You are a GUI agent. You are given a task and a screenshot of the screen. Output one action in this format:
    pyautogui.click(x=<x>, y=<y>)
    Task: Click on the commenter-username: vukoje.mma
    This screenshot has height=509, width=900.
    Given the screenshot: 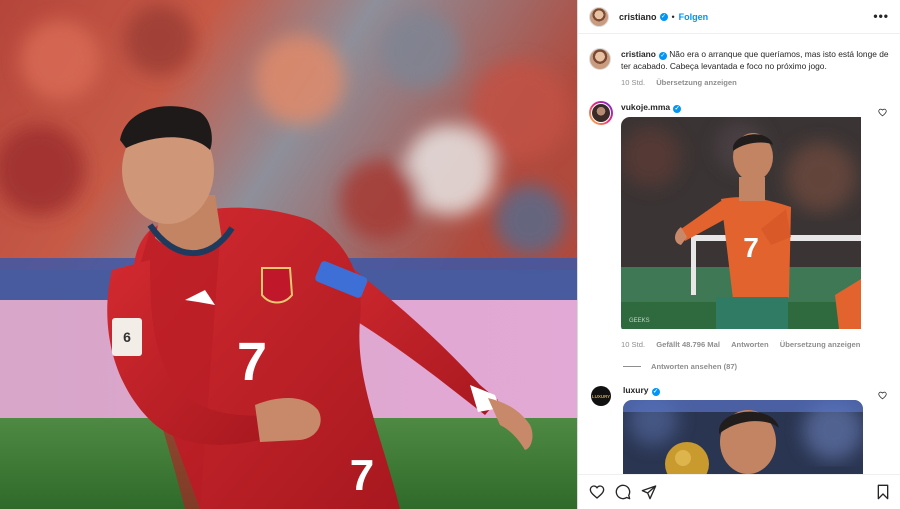 What is the action you would take?
    pyautogui.click(x=645, y=107)
    